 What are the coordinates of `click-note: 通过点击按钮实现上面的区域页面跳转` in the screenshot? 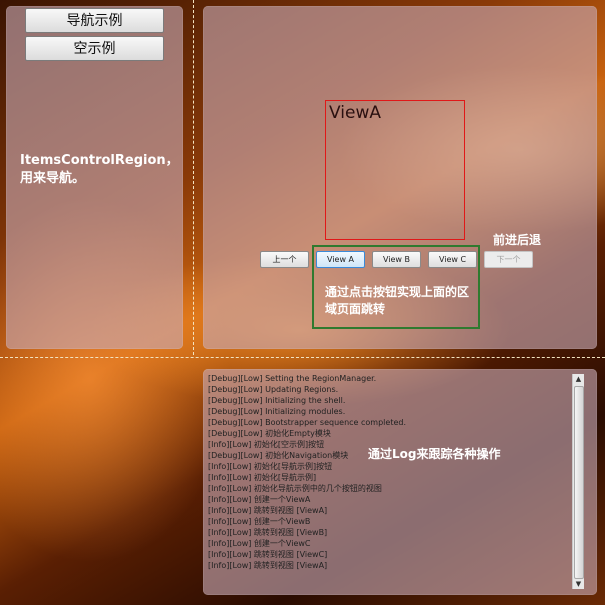 It's located at (397, 300).